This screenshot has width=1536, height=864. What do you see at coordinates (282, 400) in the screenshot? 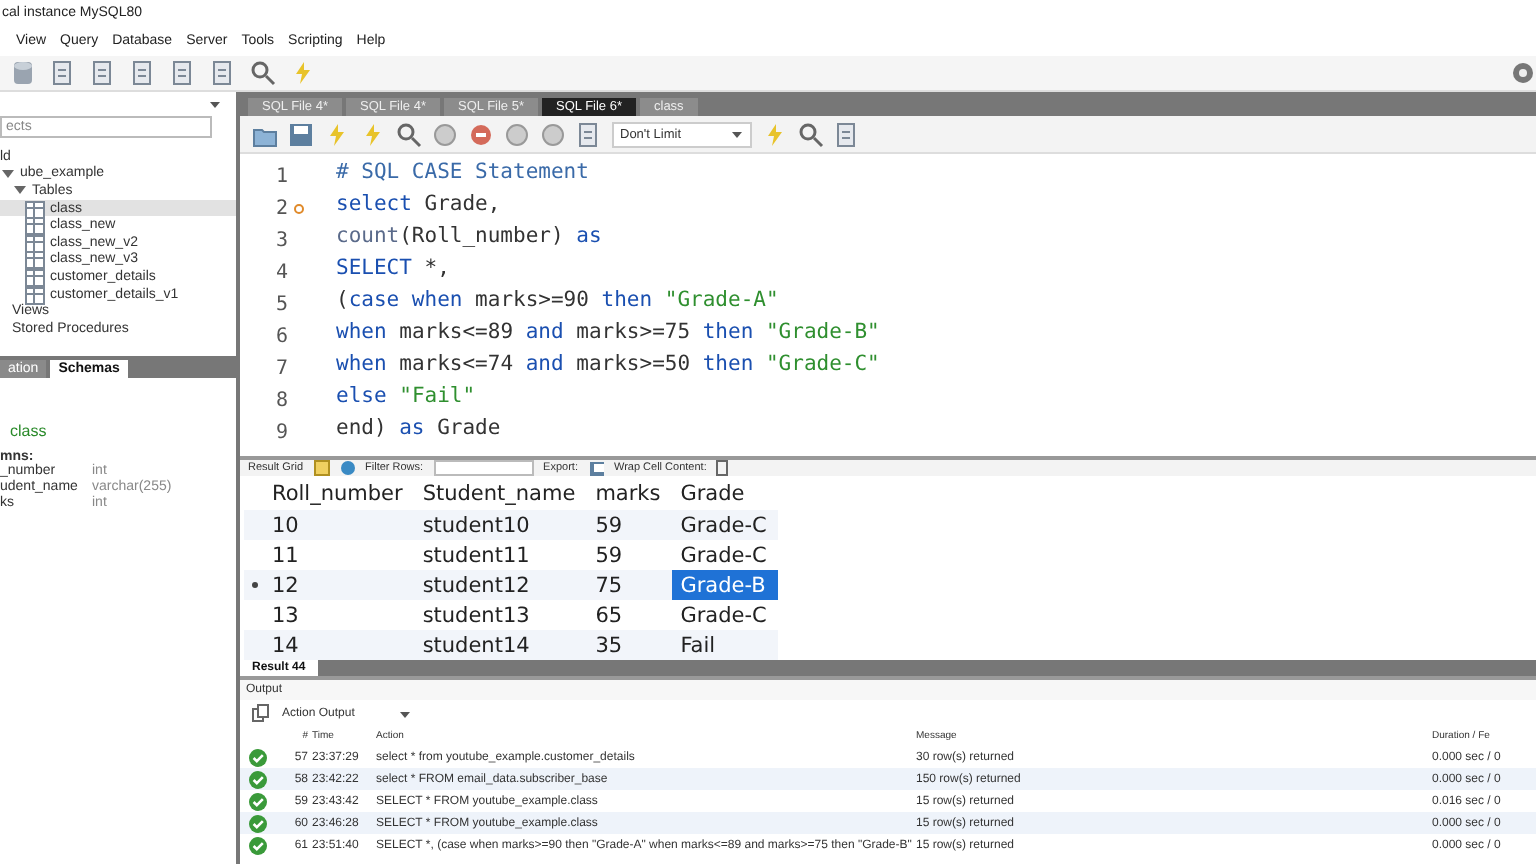
I see `line-number: 8` at bounding box center [282, 400].